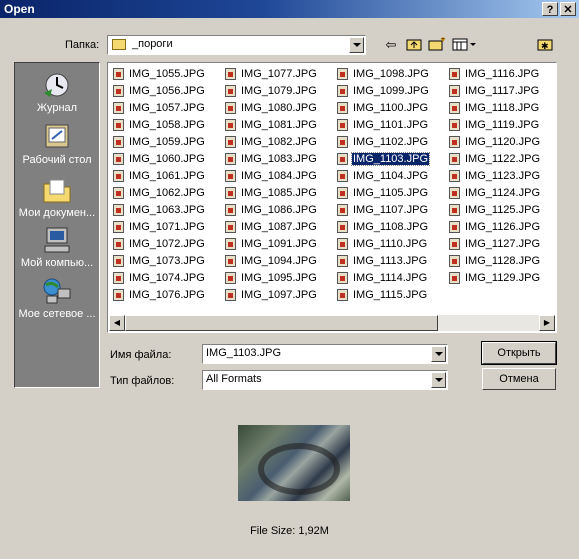 The height and width of the screenshot is (559, 579). I want to click on file-item: IMG_1125.JPG, so click(503, 210).